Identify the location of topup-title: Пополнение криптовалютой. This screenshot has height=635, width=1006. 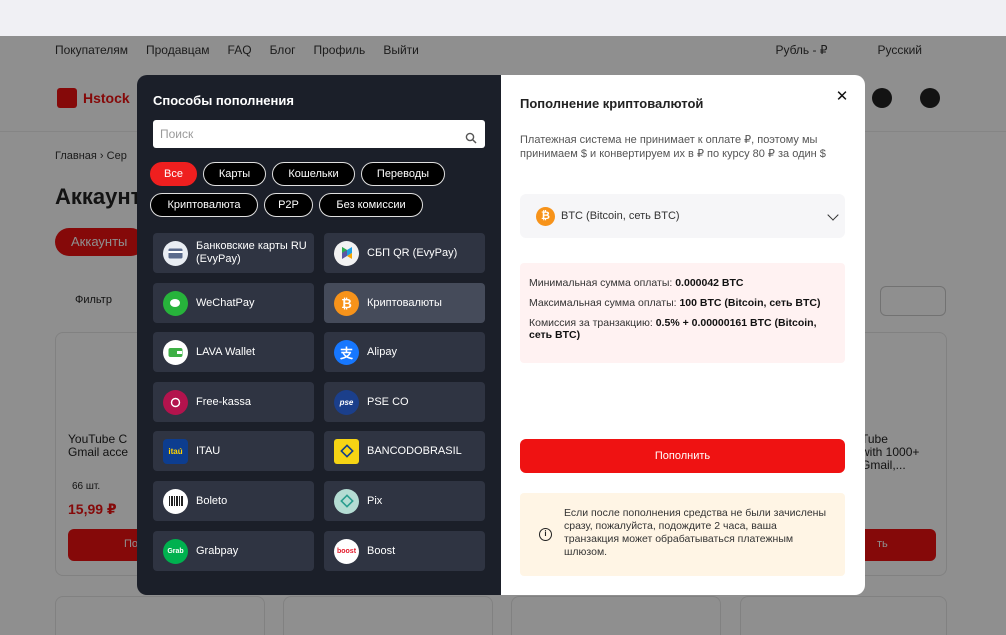
(612, 103).